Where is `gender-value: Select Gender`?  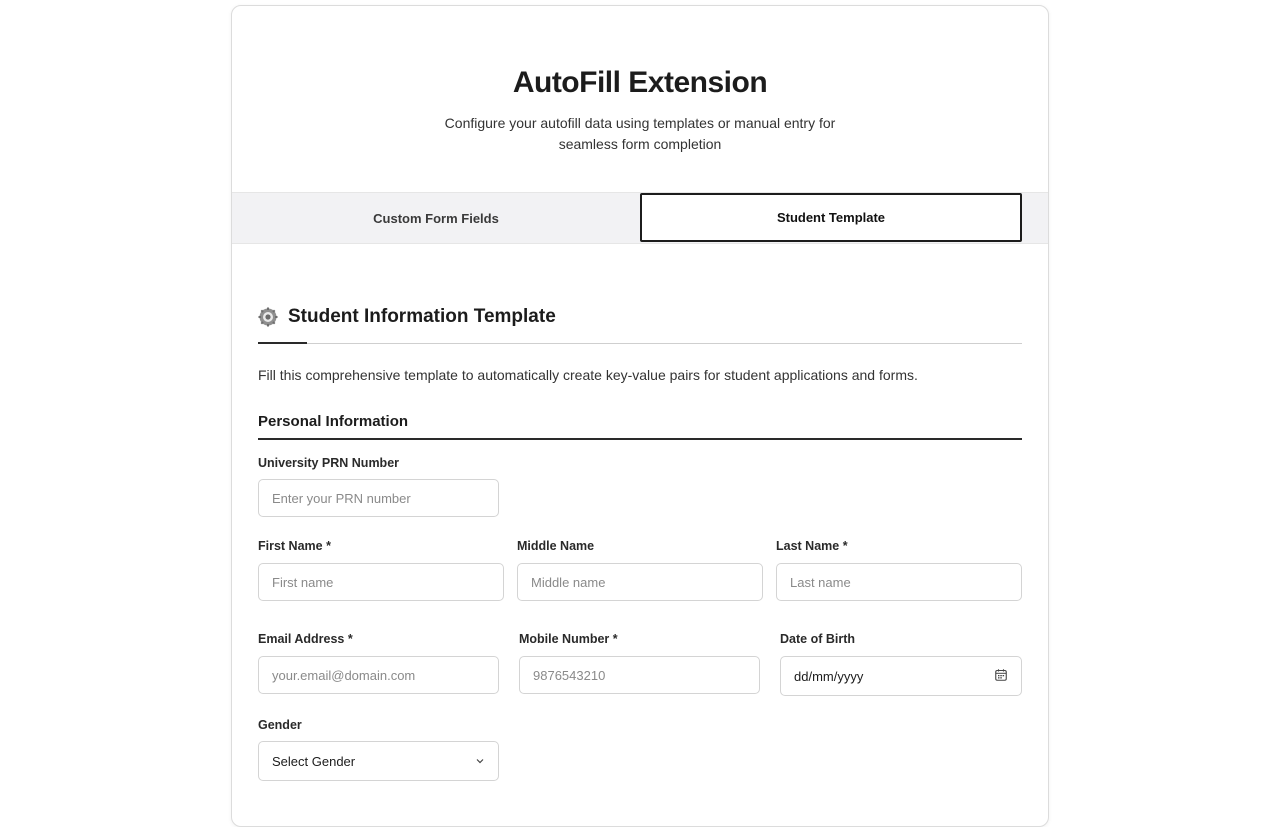 gender-value: Select Gender is located at coordinates (314, 761).